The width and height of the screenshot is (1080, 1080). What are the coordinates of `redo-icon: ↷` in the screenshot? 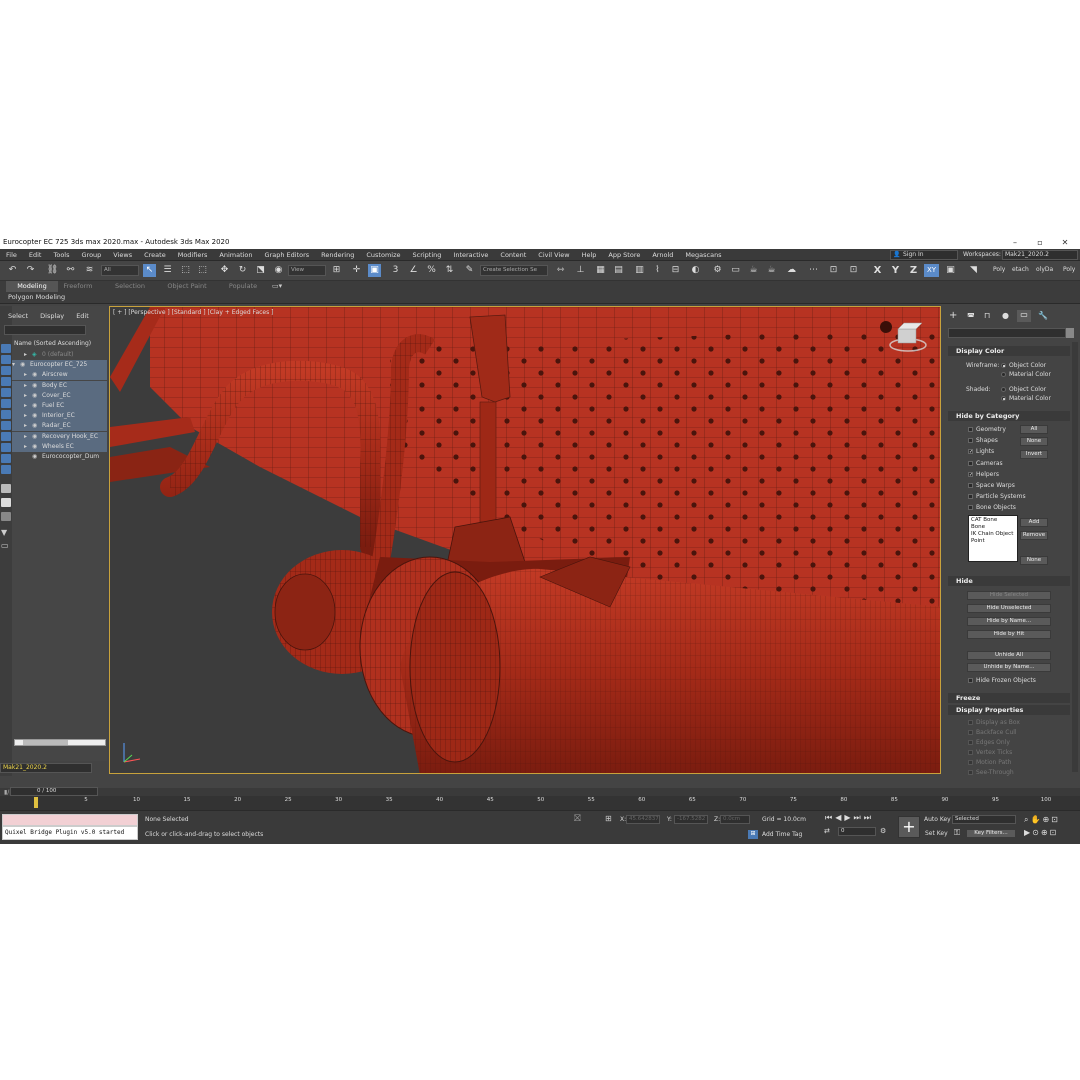 It's located at (30, 270).